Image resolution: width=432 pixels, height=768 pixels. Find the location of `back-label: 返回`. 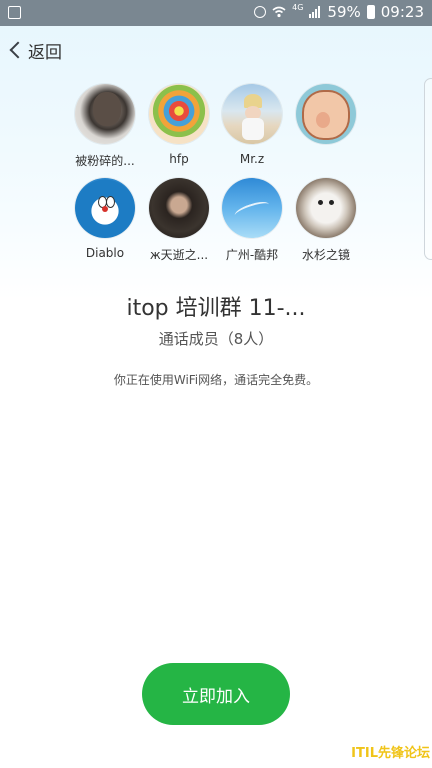

back-label: 返回 is located at coordinates (45, 52).